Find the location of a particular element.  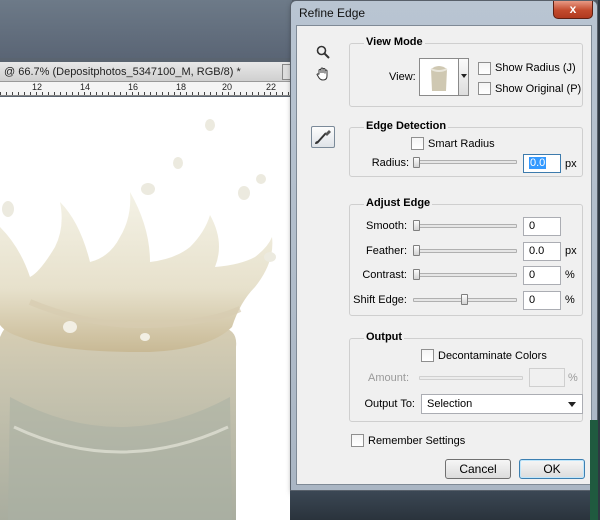

view-mode-dropdown is located at coordinates (464, 77).